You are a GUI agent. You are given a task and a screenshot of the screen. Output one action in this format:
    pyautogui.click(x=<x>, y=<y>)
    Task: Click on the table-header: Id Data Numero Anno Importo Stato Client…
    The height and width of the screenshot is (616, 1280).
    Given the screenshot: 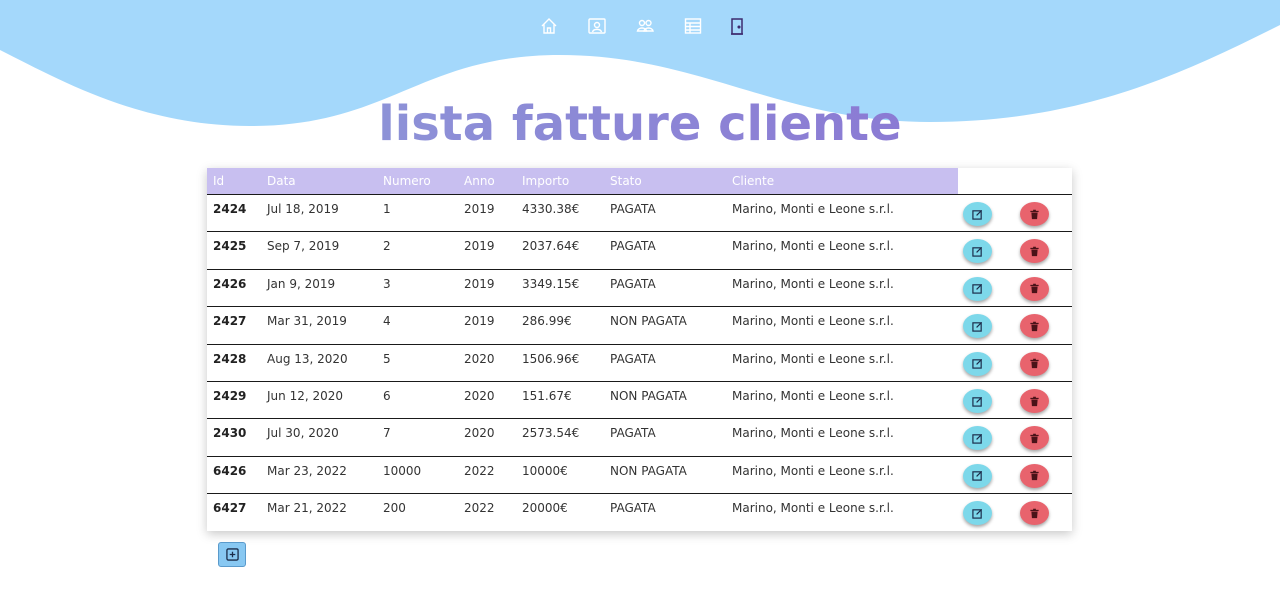 What is the action you would take?
    pyautogui.click(x=582, y=181)
    